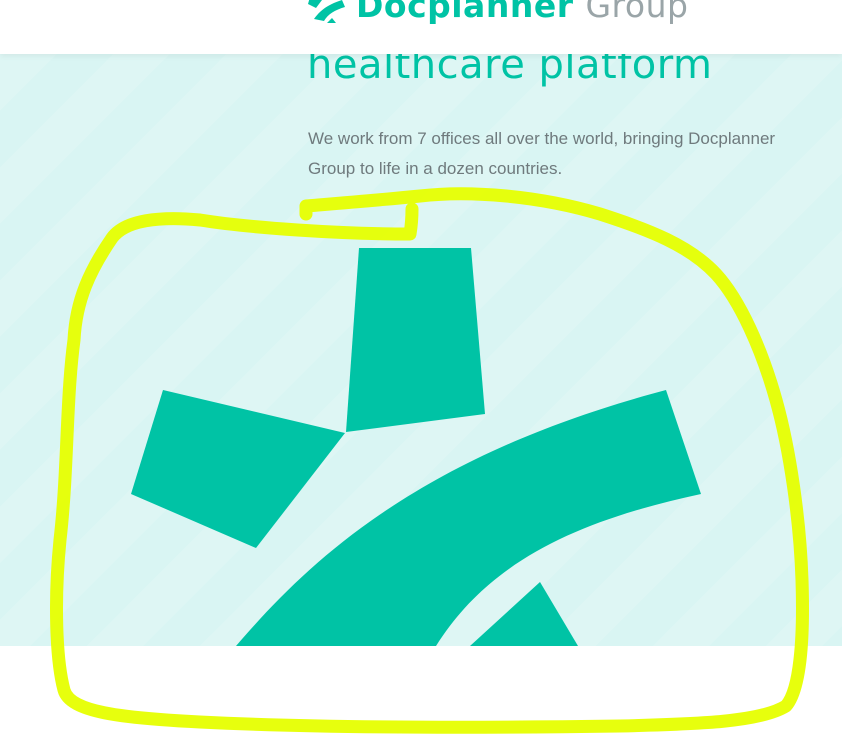 Image resolution: width=842 pixels, height=751 pixels. I want to click on docplanner-star-icon, so click(326, 11).